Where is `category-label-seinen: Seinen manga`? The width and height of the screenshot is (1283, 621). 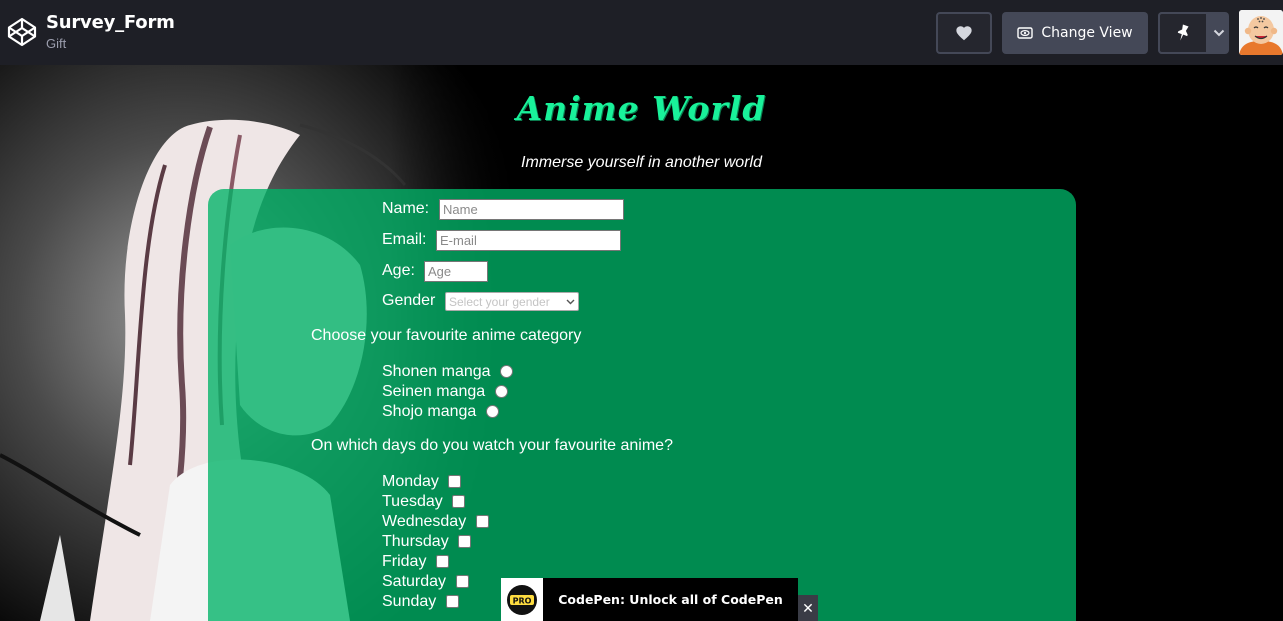
category-label-seinen: Seinen manga is located at coordinates (434, 391).